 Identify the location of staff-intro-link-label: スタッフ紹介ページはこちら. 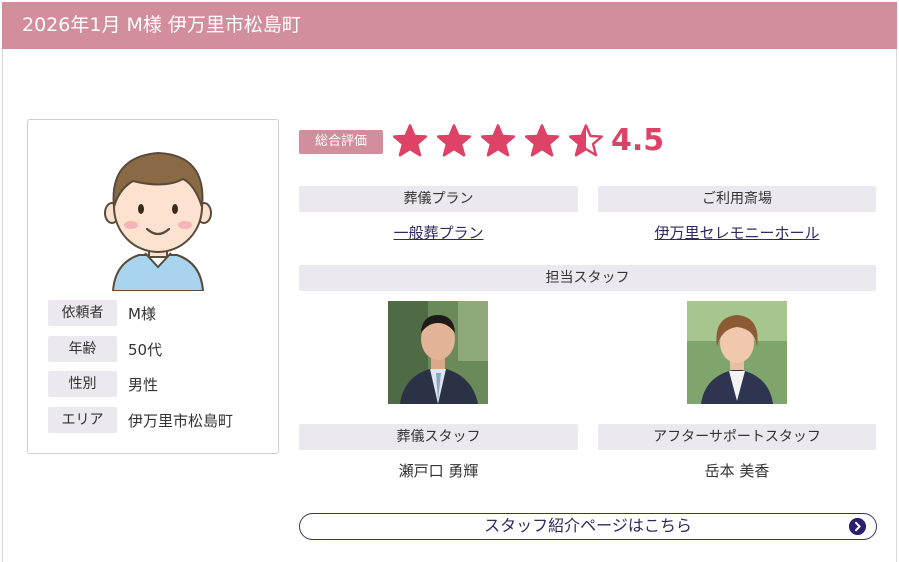
(588, 525).